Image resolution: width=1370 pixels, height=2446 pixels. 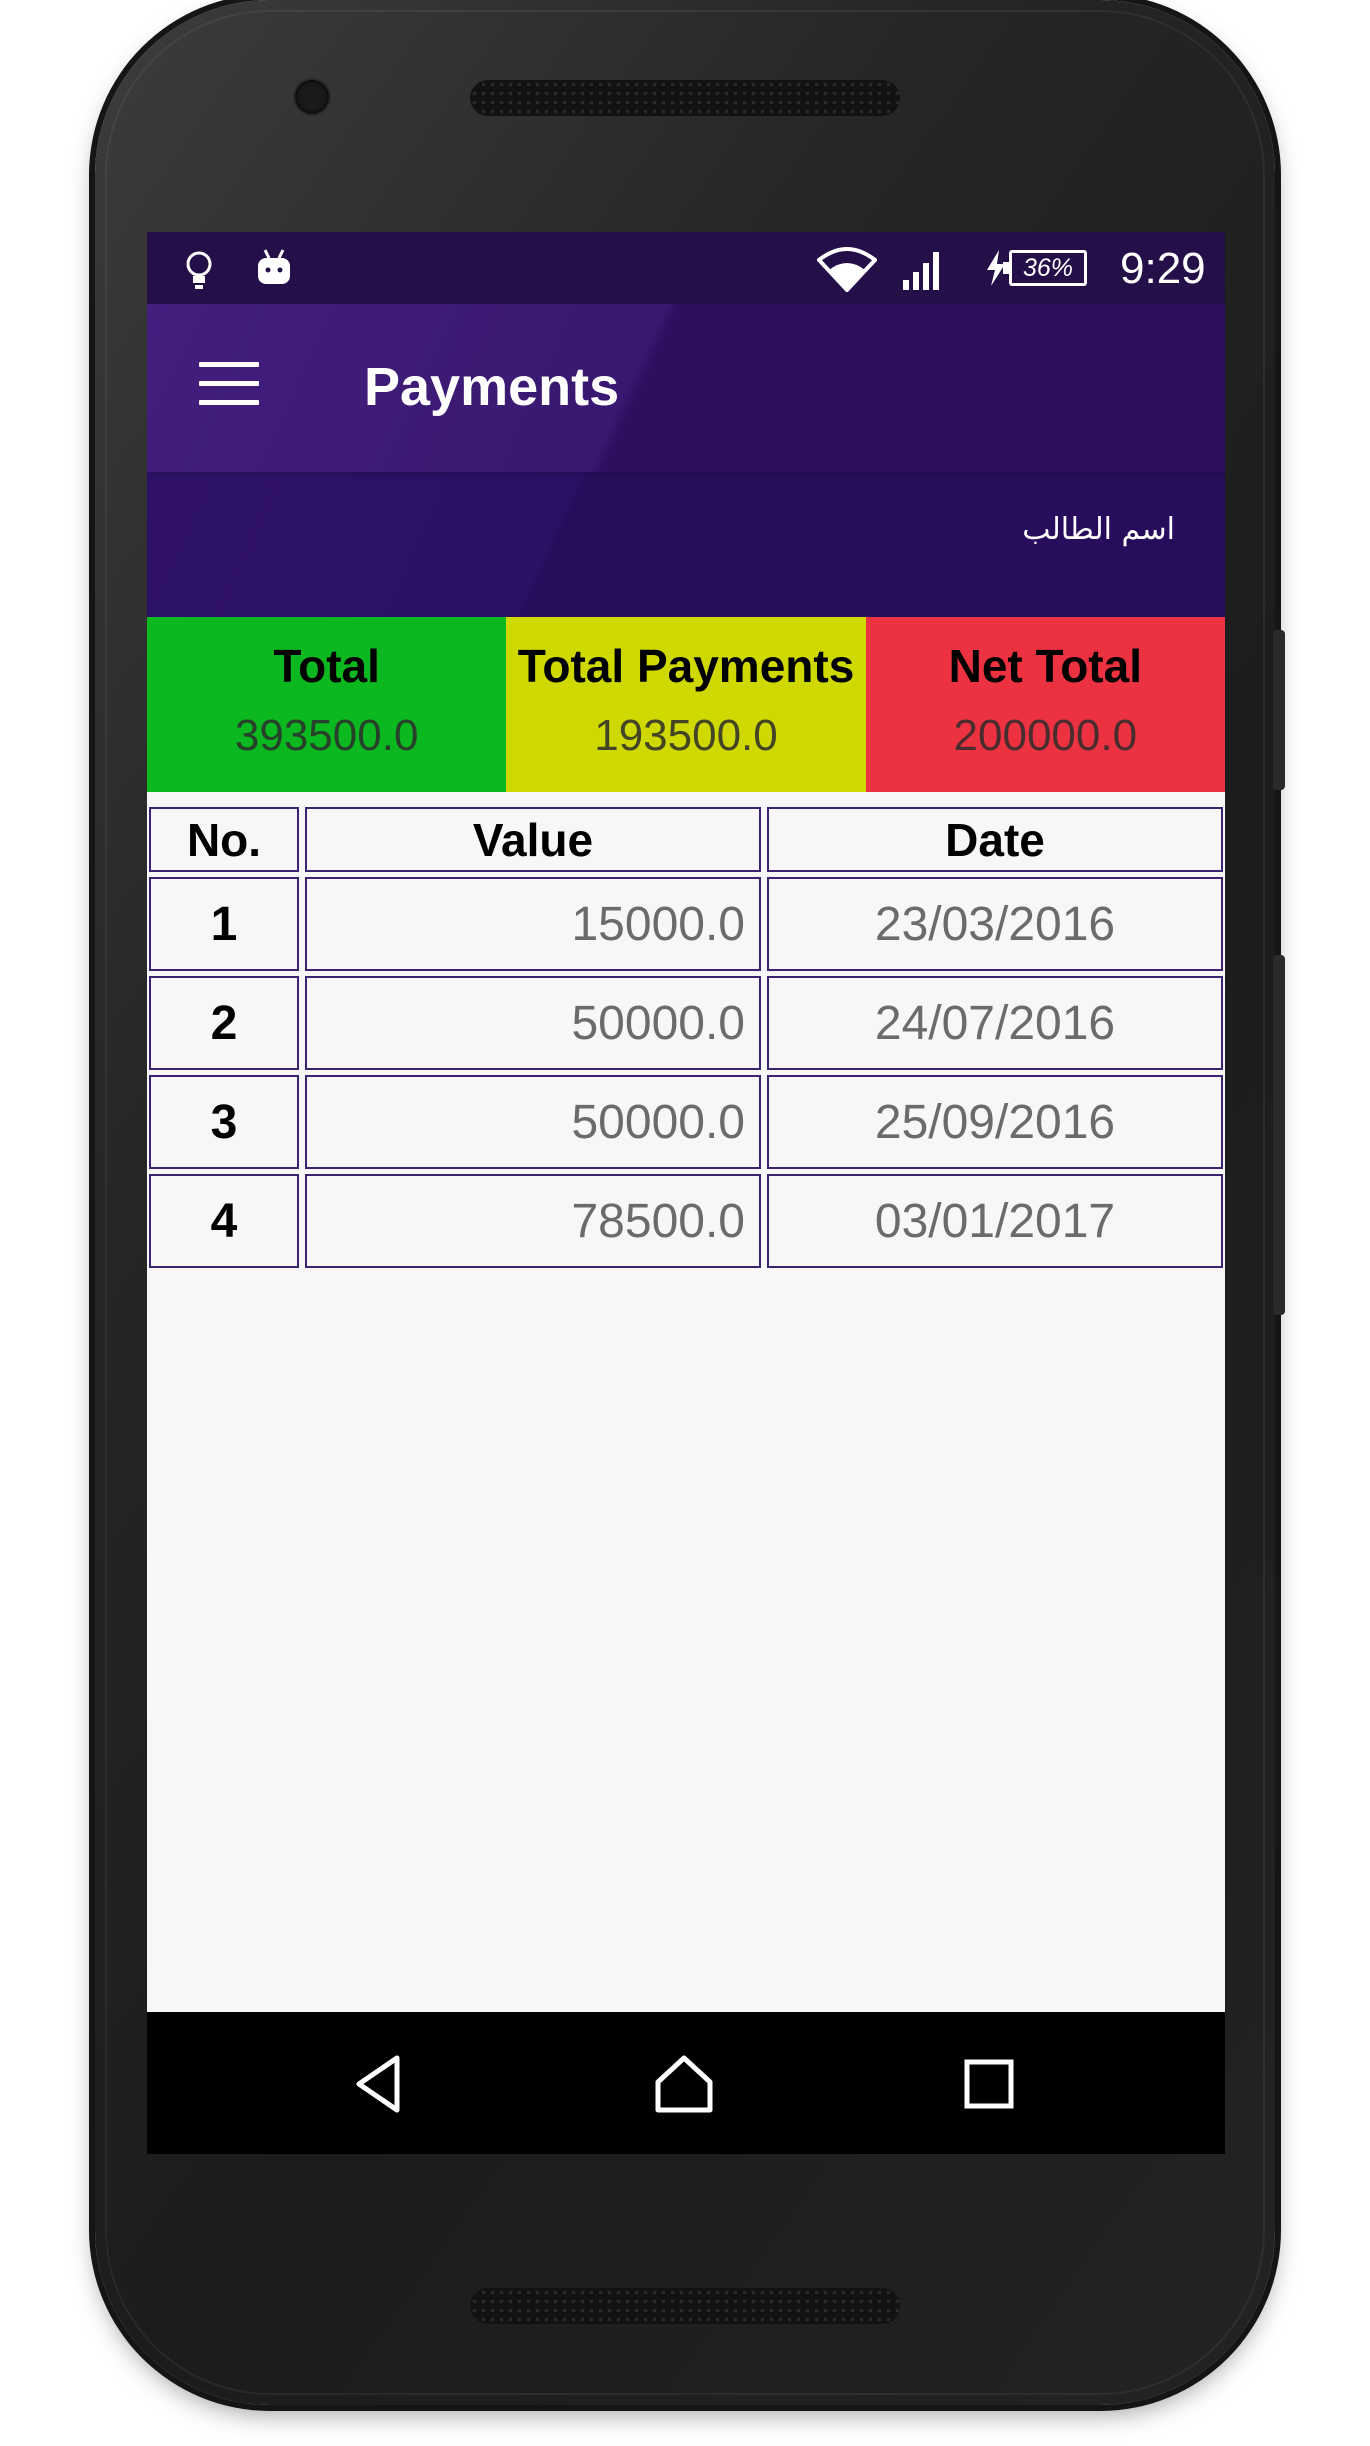 I want to click on column-header-date: Date, so click(x=995, y=839).